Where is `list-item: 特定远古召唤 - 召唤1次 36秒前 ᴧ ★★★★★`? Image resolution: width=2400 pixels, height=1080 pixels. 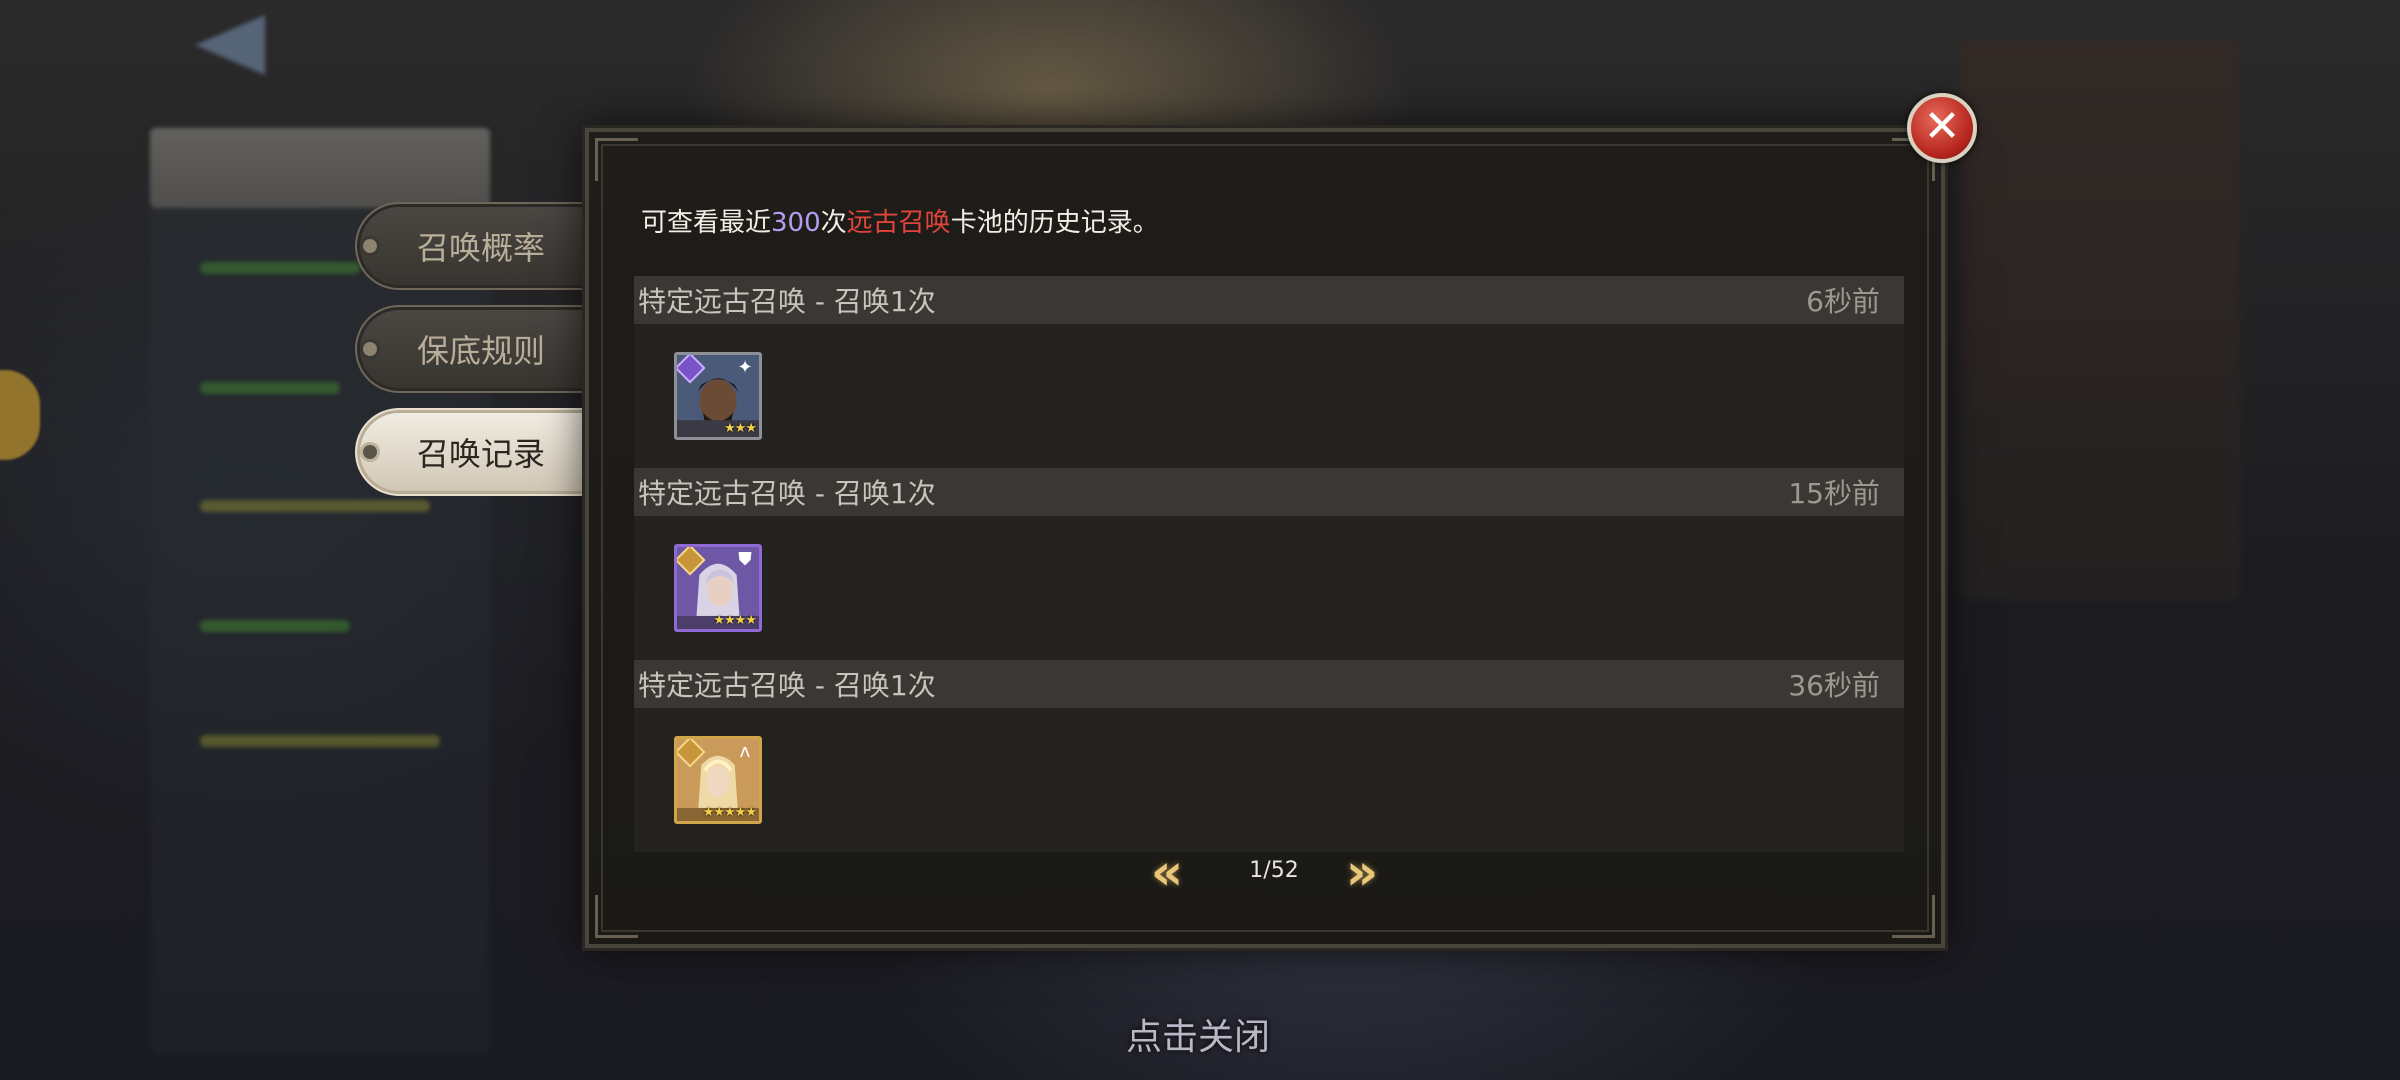 list-item: 特定远古召唤 - 召唤1次 36秒前 ᴧ ★★★★★ is located at coordinates (1269, 756).